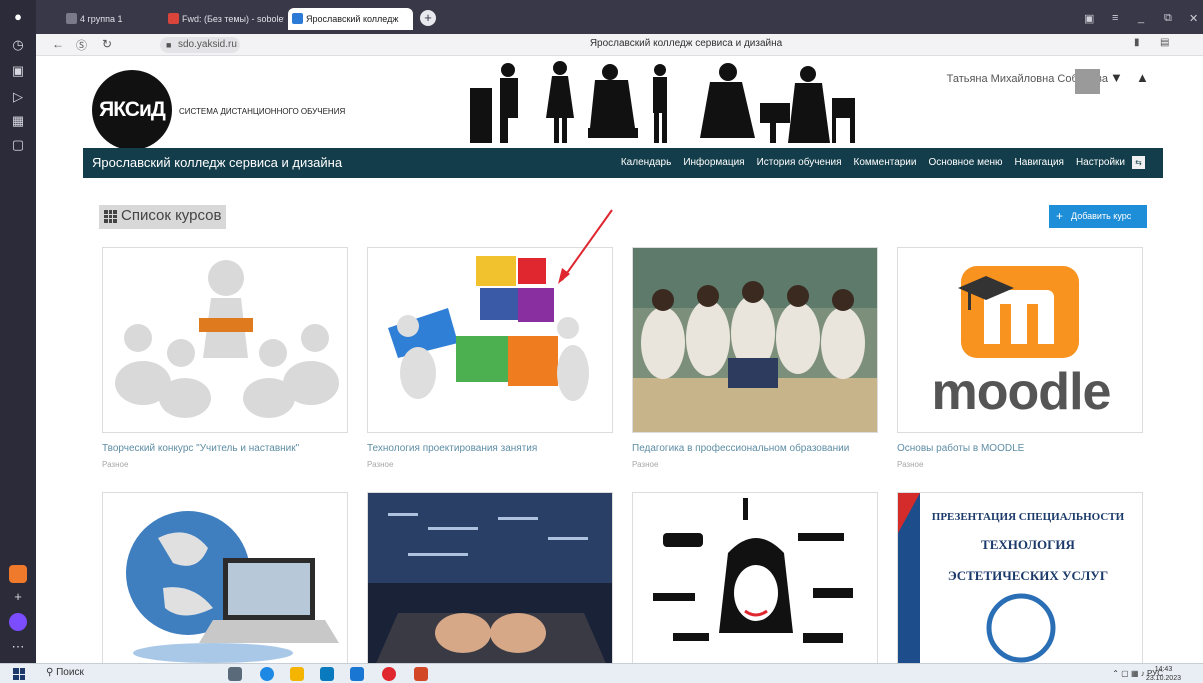 The height and width of the screenshot is (683, 1203). I want to click on new-tab-button: +, so click(428, 18).